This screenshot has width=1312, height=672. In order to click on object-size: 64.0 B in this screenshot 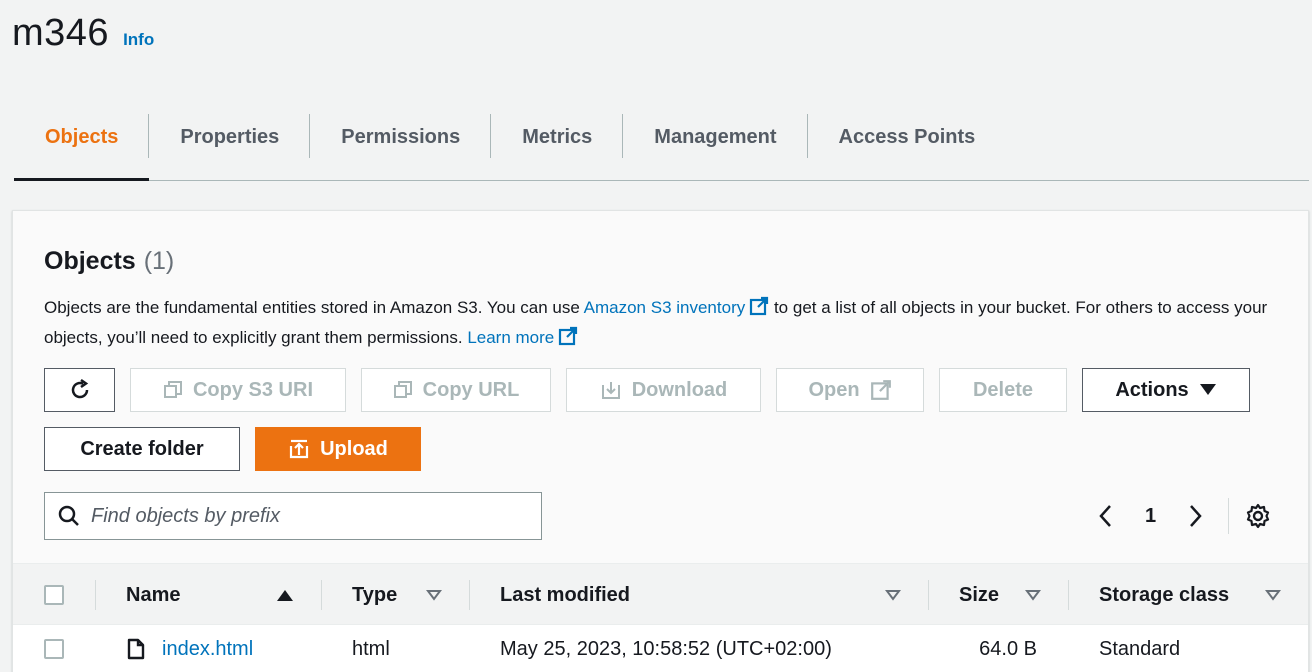, I will do `click(1008, 648)`.